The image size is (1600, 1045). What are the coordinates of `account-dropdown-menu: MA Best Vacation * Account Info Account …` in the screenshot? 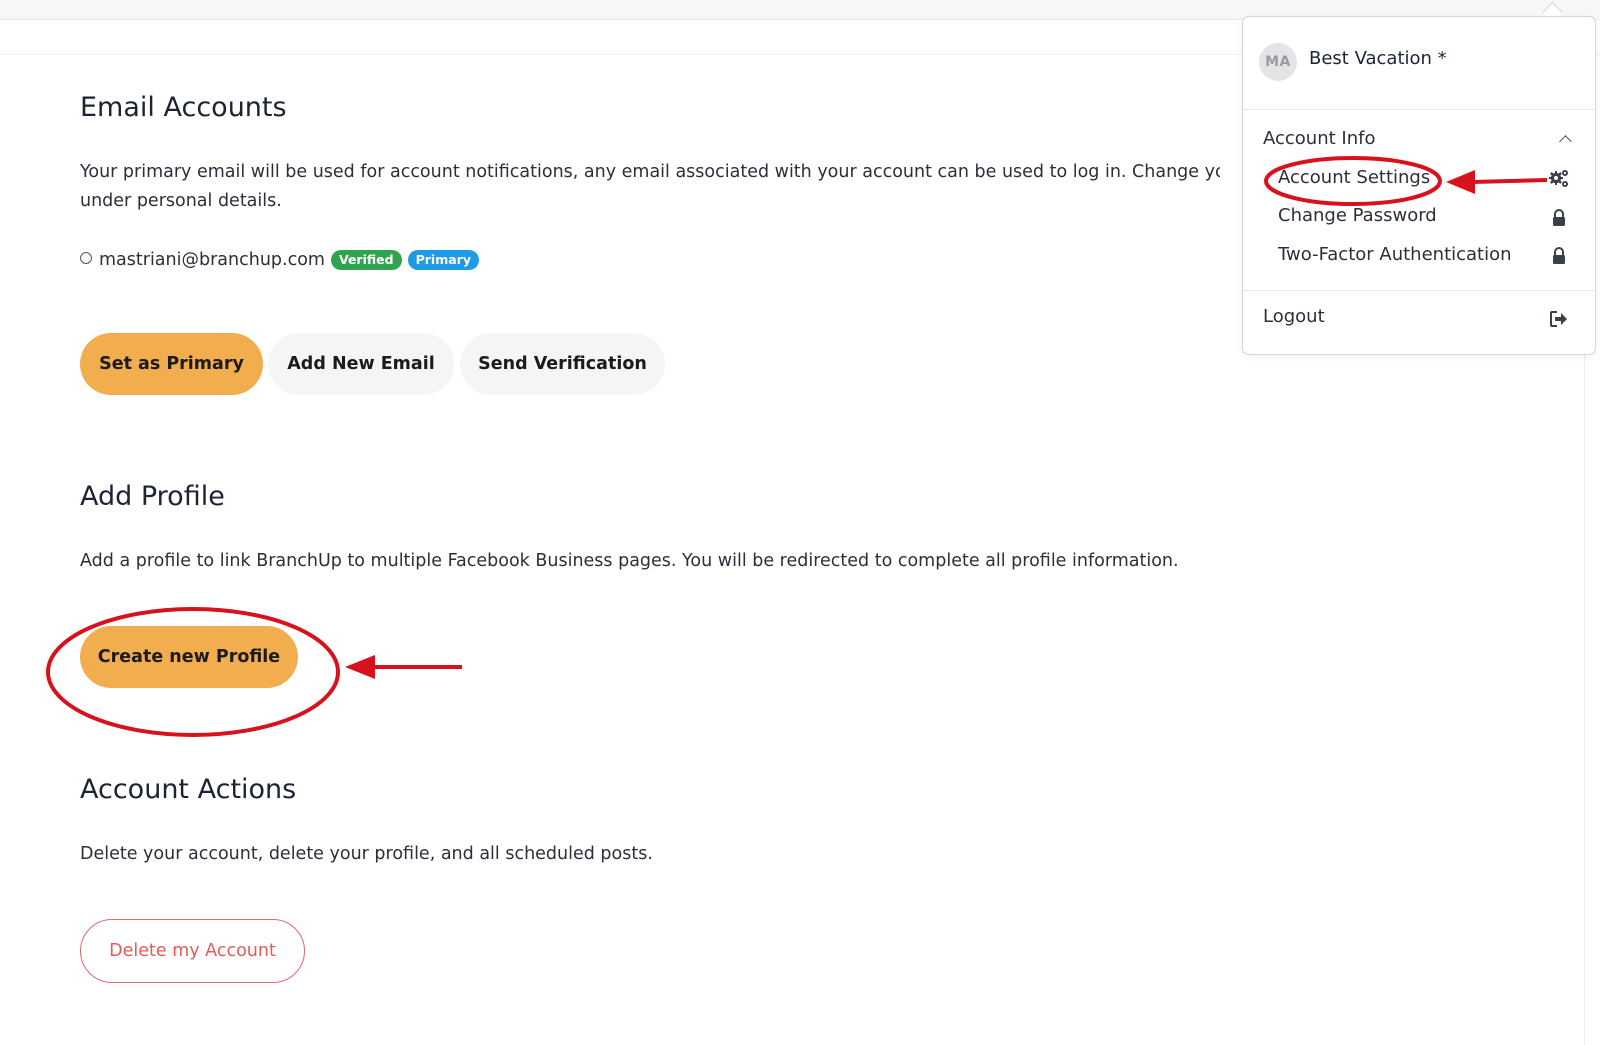 It's located at (1419, 185).